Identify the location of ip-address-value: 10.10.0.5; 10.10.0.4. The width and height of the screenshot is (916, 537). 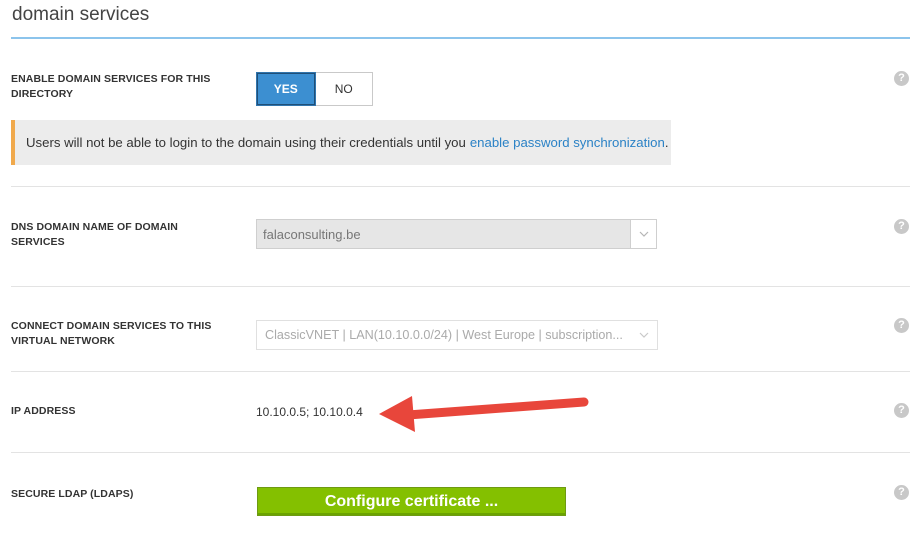
(309, 412).